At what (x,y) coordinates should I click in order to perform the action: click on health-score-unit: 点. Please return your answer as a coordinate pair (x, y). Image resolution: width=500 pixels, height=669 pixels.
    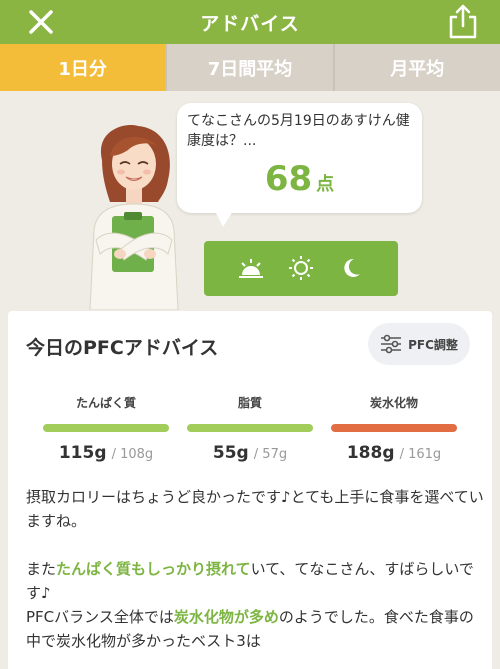
    Looking at the image, I should click on (325, 184).